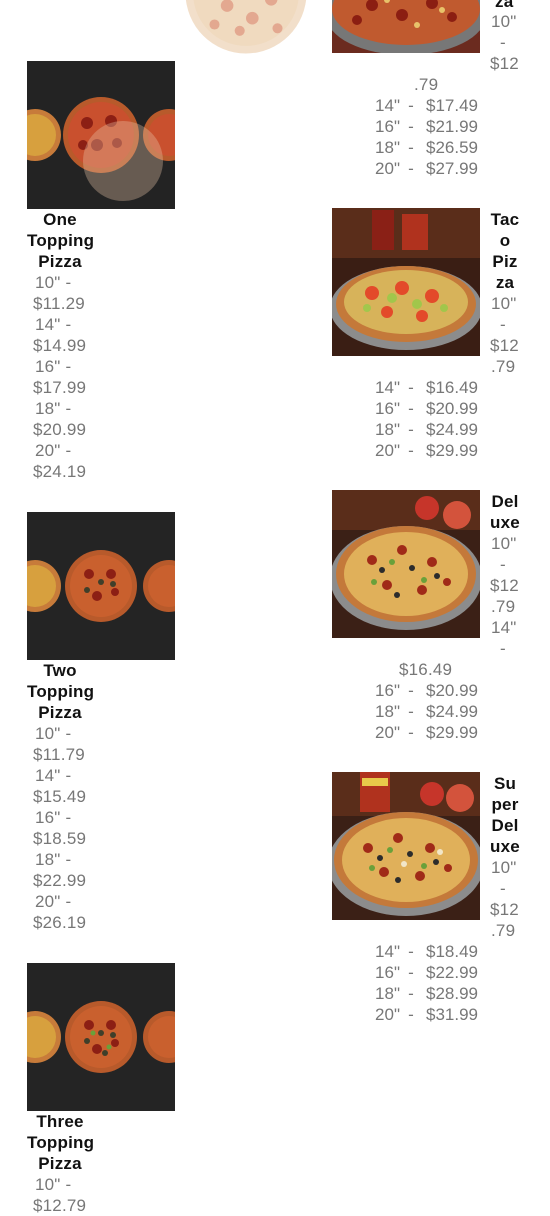 The image size is (550, 1216). I want to click on faded-pizza-image, so click(246, 28).